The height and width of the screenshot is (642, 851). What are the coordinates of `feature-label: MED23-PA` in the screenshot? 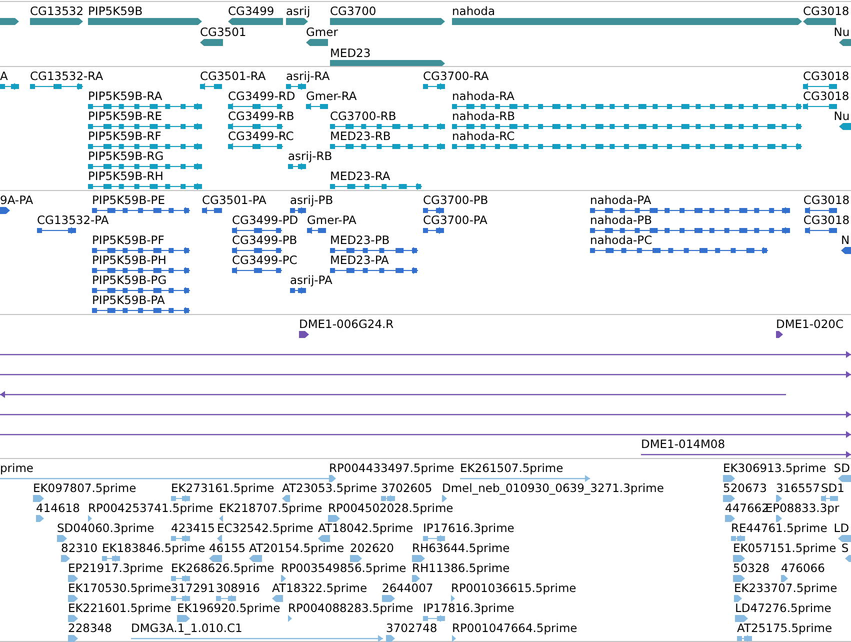 It's located at (359, 260).